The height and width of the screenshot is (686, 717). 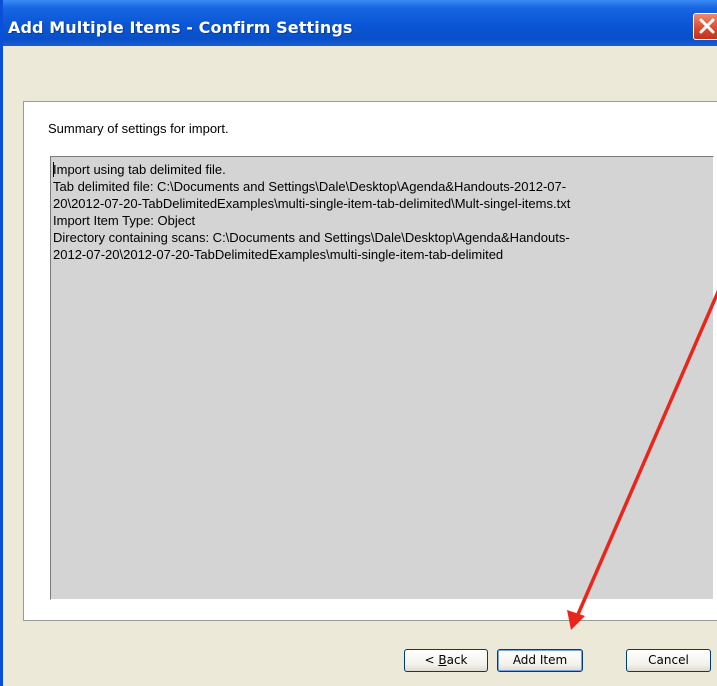 What do you see at coordinates (138, 128) in the screenshot?
I see `summary-label: Summary of settings for import.` at bounding box center [138, 128].